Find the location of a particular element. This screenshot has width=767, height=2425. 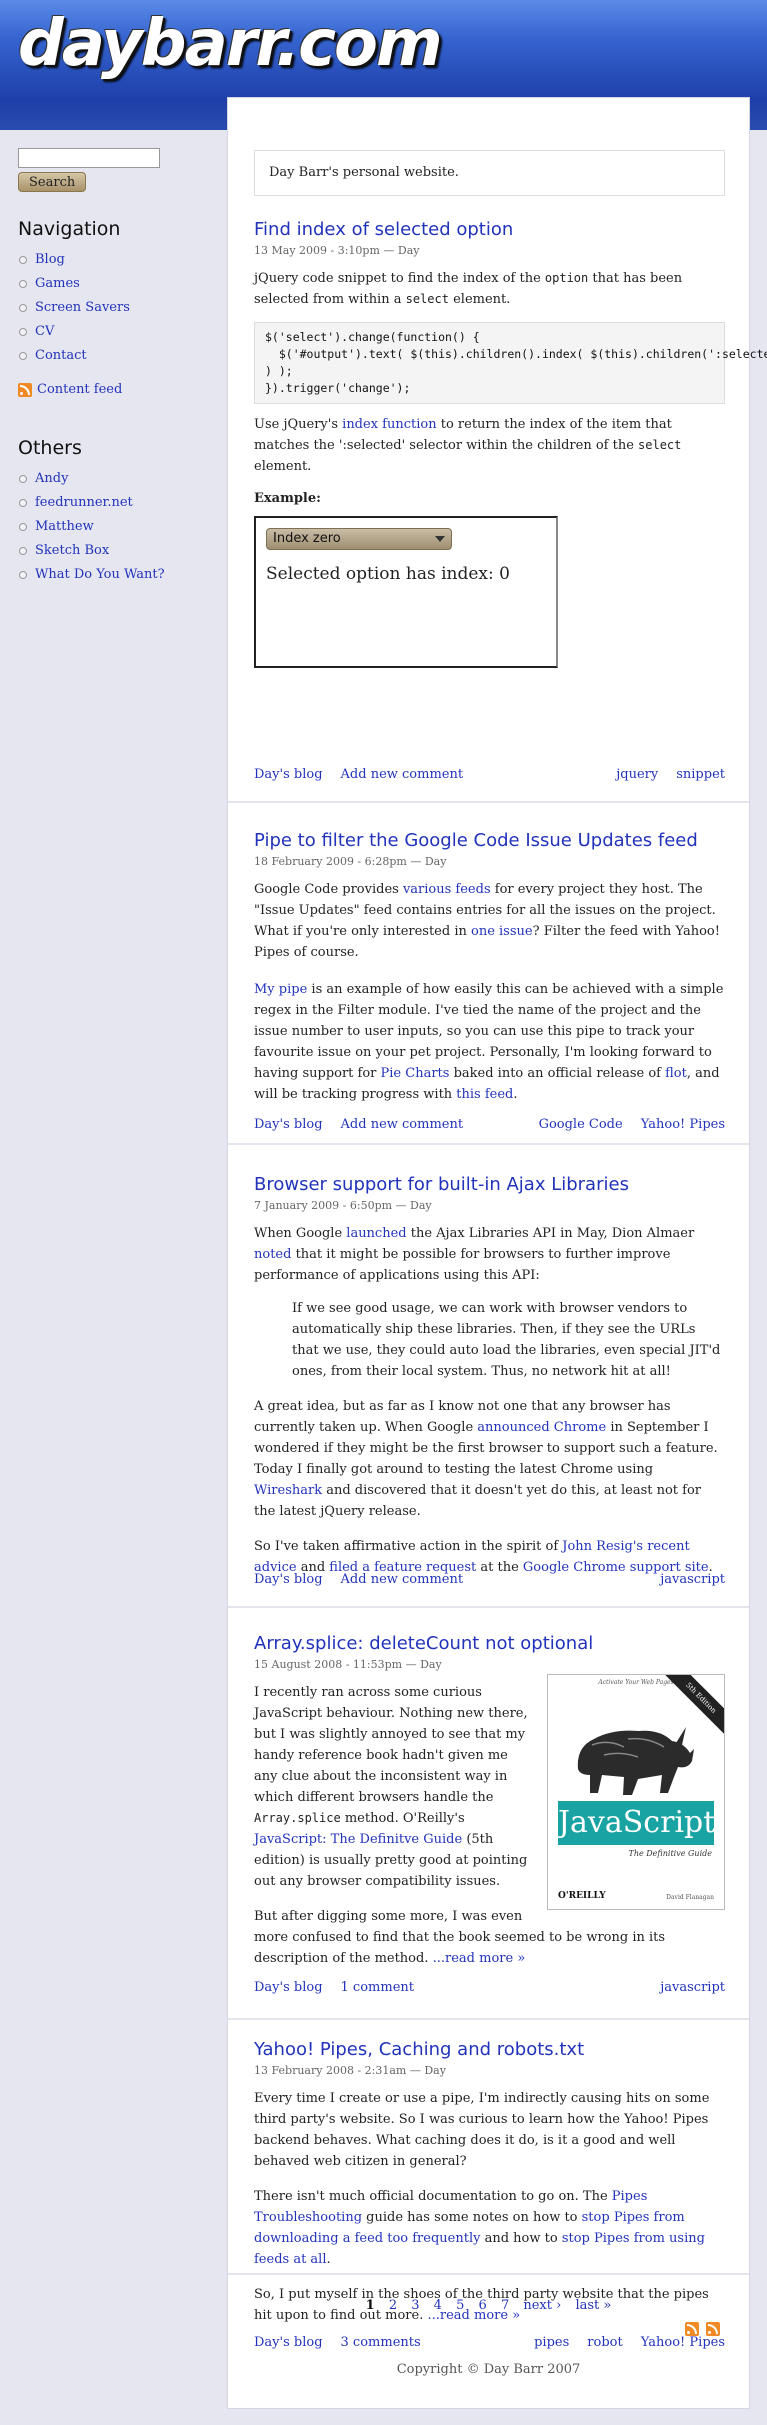

inline-link: flot is located at coordinates (676, 1073).